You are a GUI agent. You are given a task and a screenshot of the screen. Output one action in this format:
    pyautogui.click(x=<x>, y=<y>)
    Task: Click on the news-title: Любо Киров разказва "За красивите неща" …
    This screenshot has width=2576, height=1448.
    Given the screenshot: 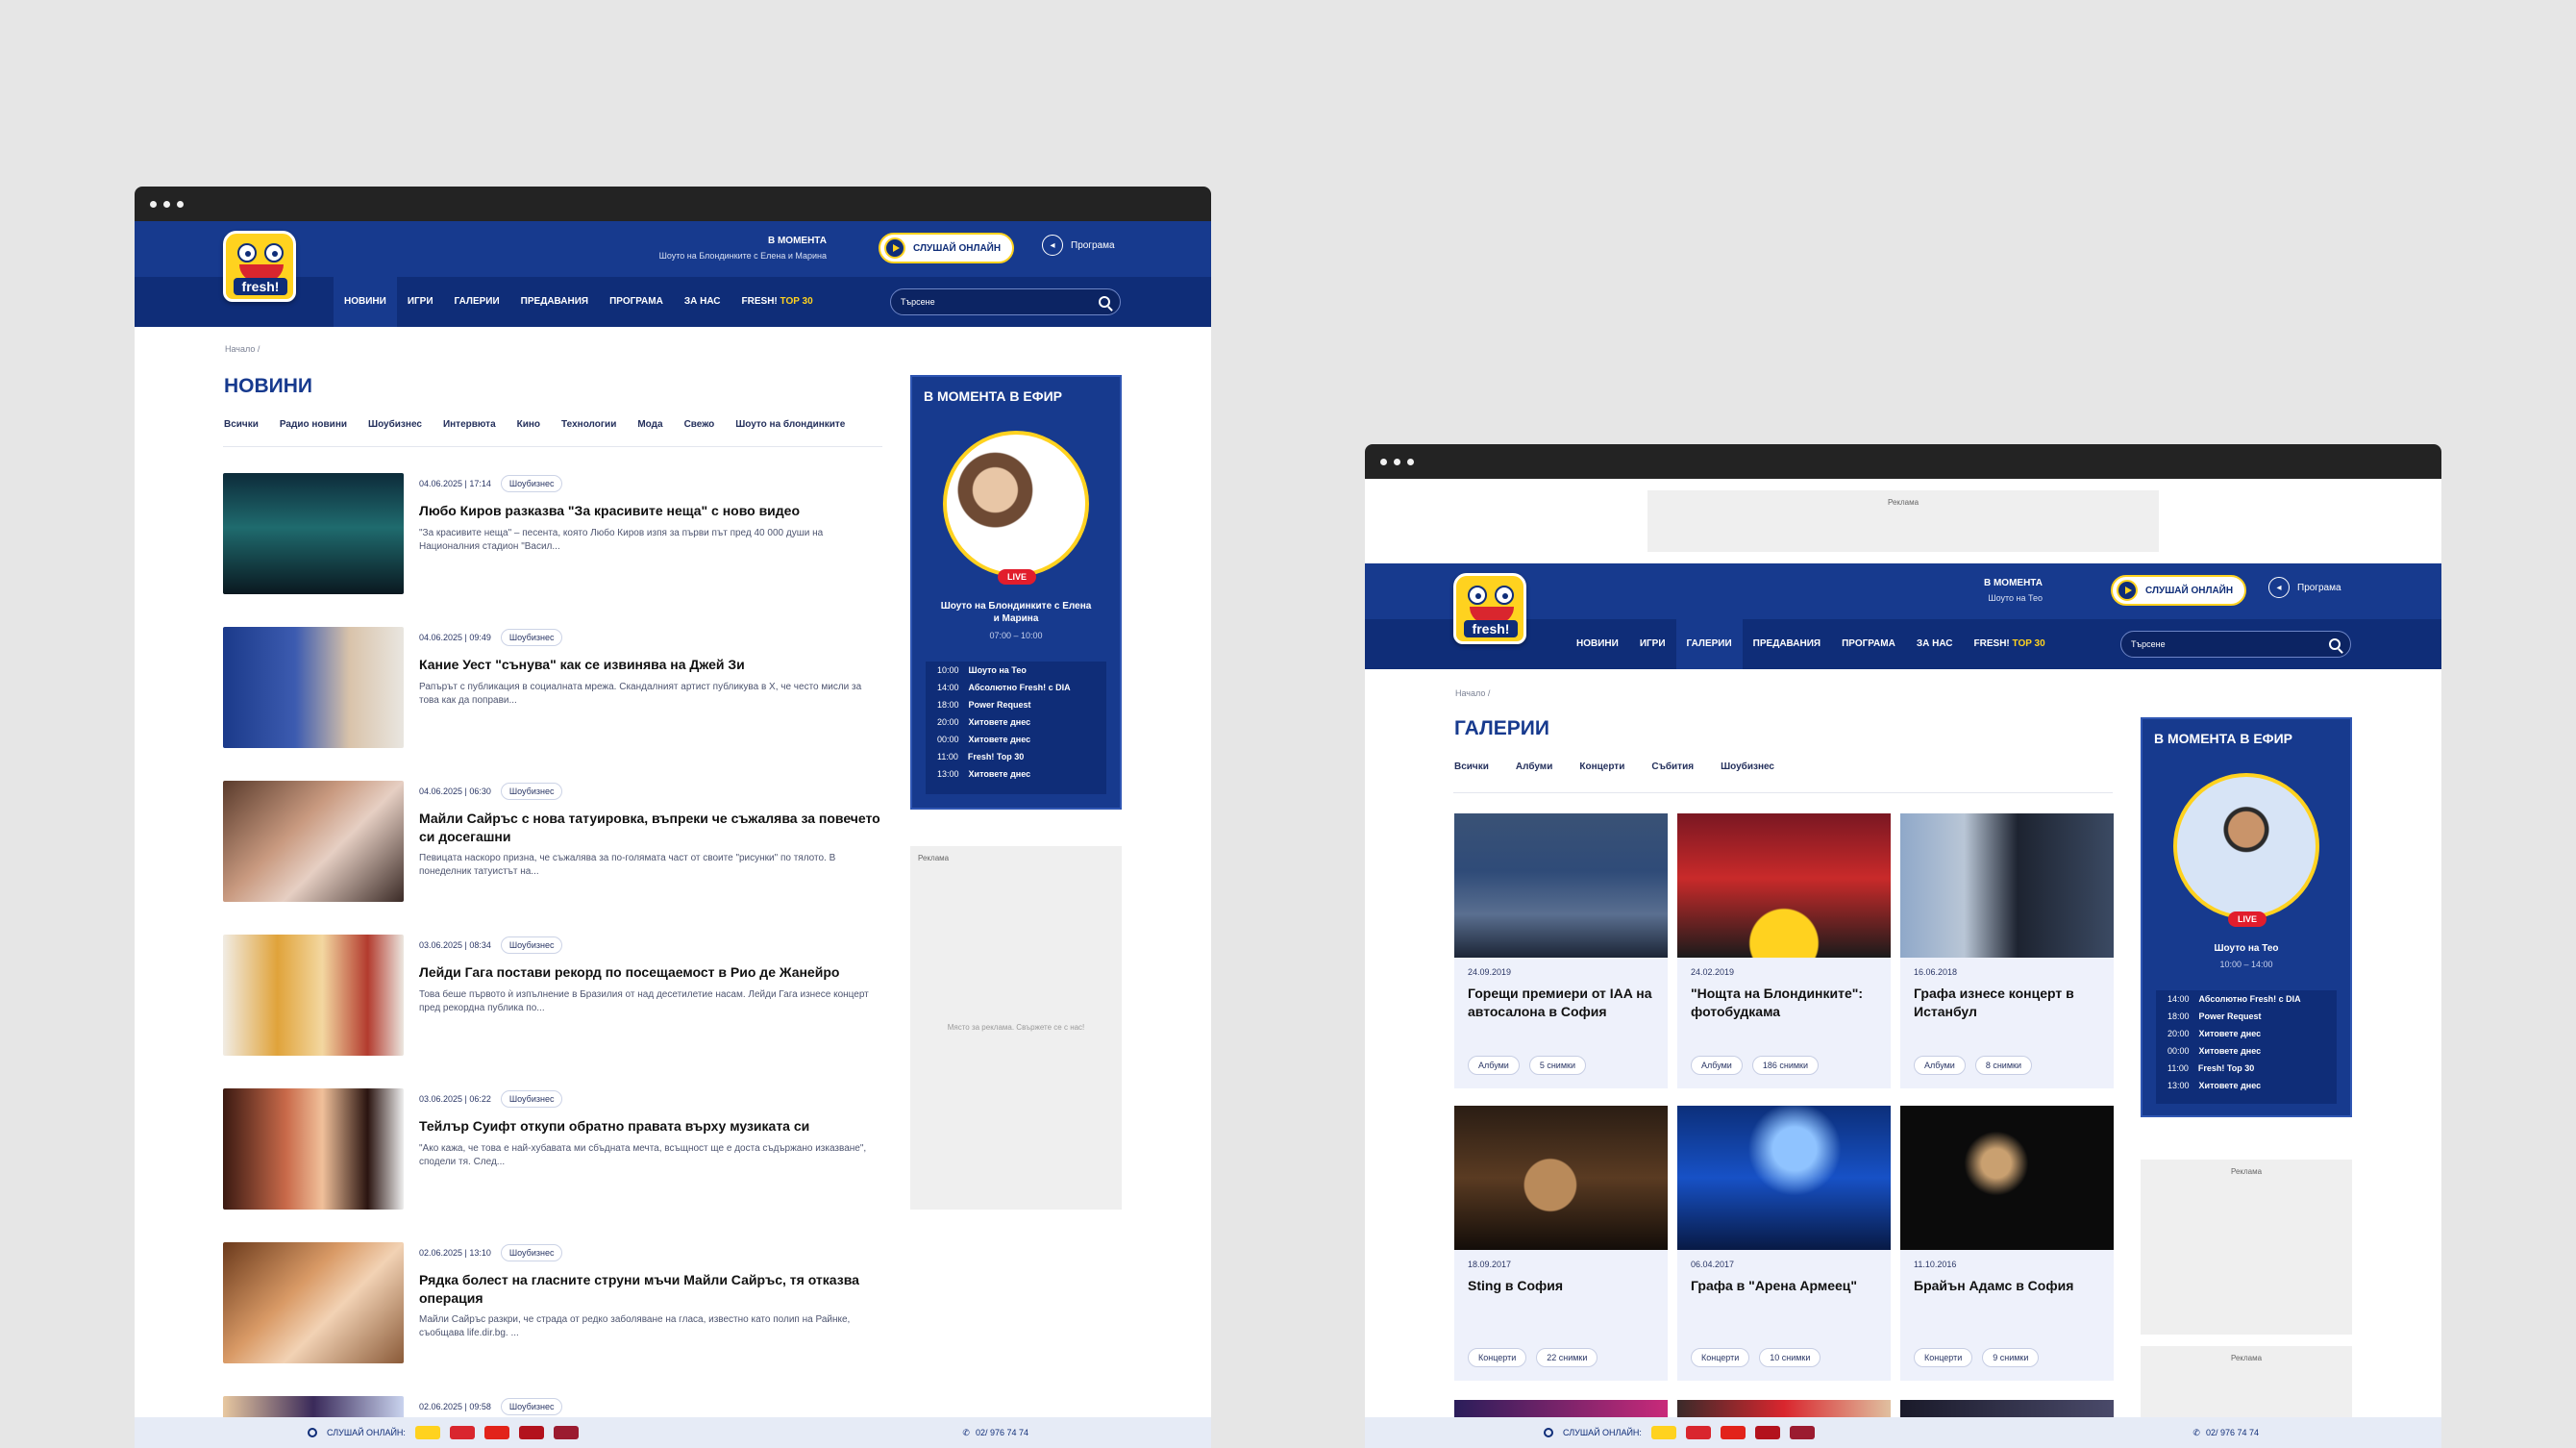 What is the action you would take?
    pyautogui.click(x=653, y=511)
    